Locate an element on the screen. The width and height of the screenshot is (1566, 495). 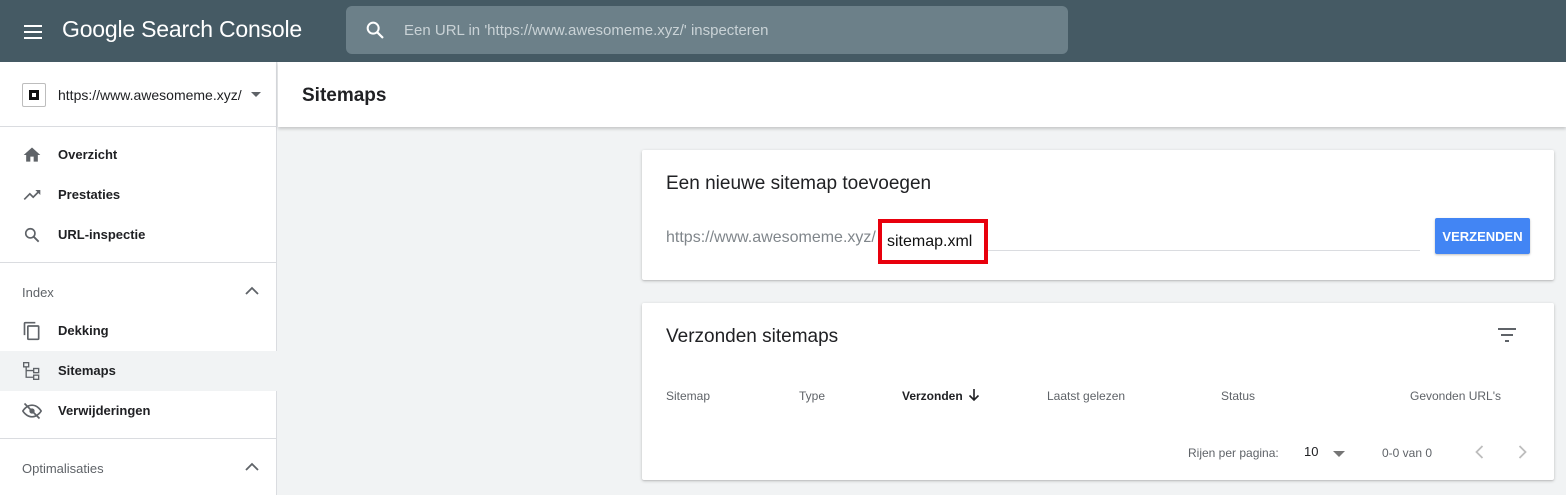
chevron-right-icon is located at coordinates (1522, 452).